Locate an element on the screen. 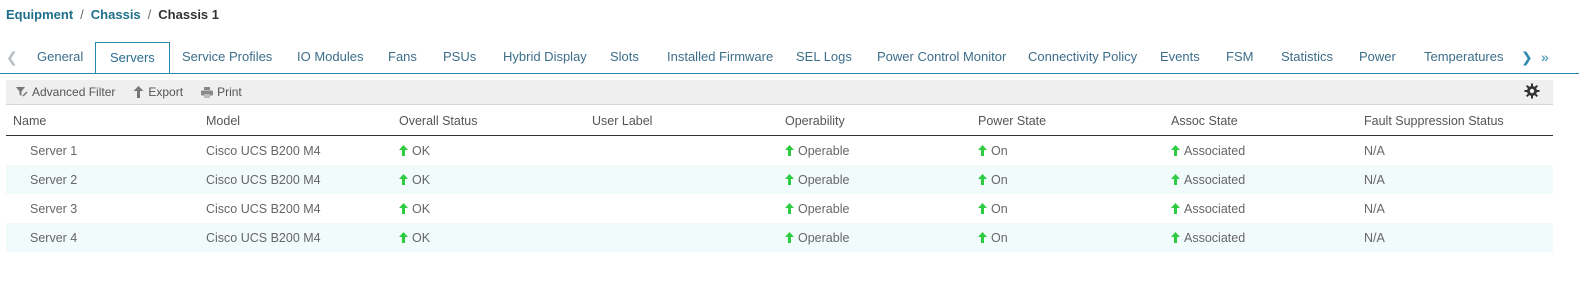  tab-fsm: FSM is located at coordinates (1239, 58).